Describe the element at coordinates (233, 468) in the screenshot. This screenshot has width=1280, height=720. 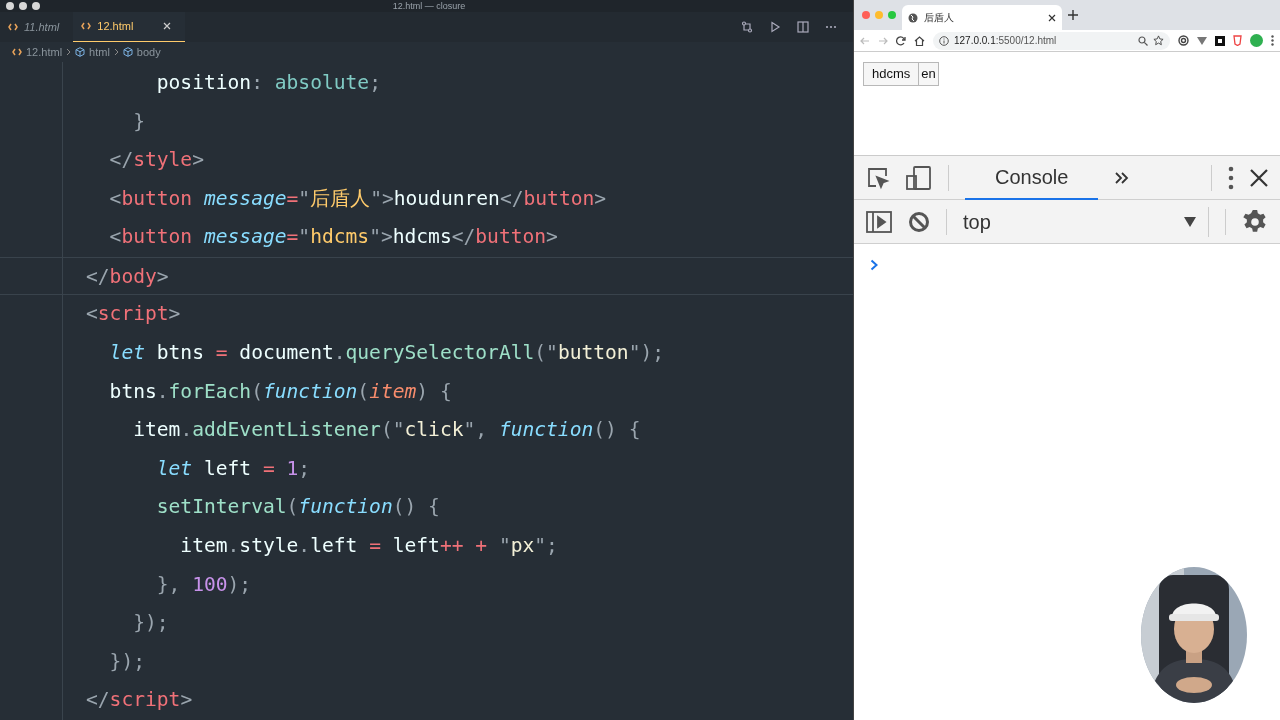
I see `code-line: let left = 1;` at that location.